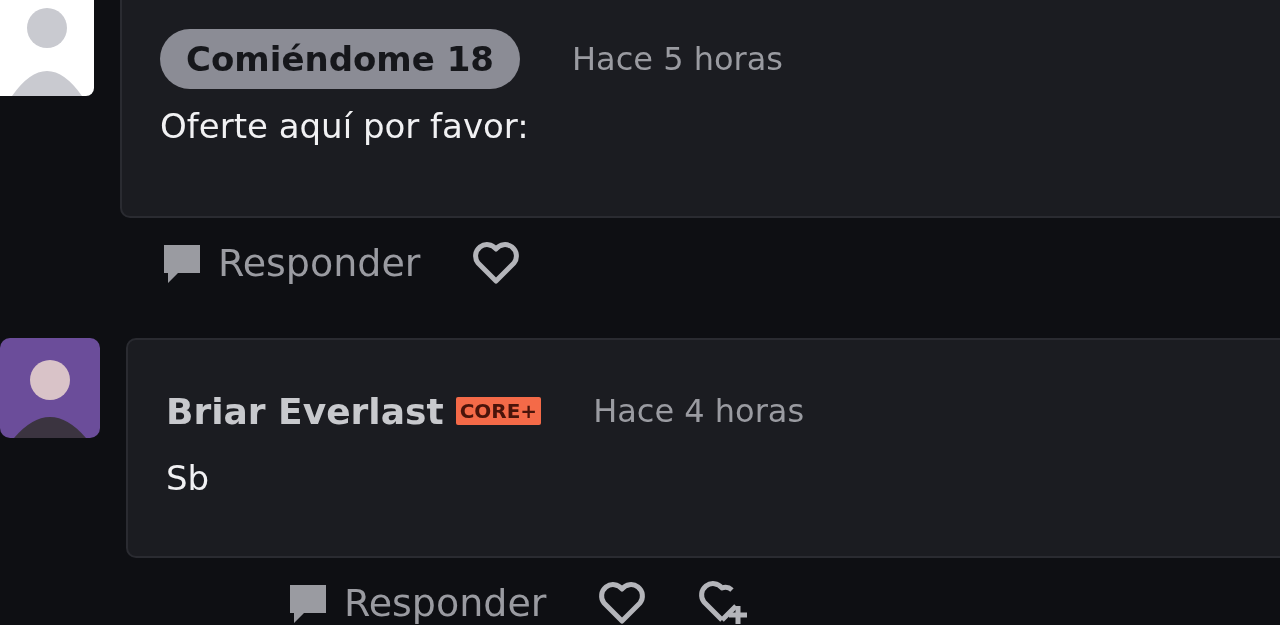 The width and height of the screenshot is (1280, 625). What do you see at coordinates (340, 59) in the screenshot?
I see `author-name: Comiéndome 18` at bounding box center [340, 59].